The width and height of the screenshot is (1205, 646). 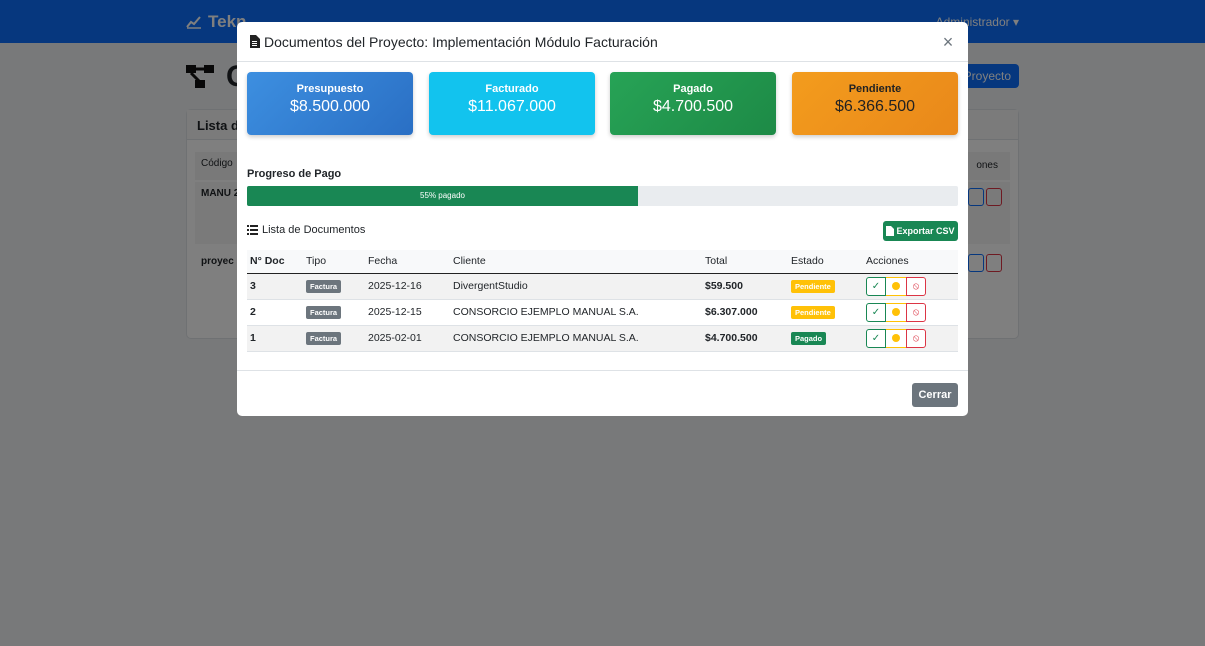 I want to click on doc-number: 1, so click(x=275, y=338).